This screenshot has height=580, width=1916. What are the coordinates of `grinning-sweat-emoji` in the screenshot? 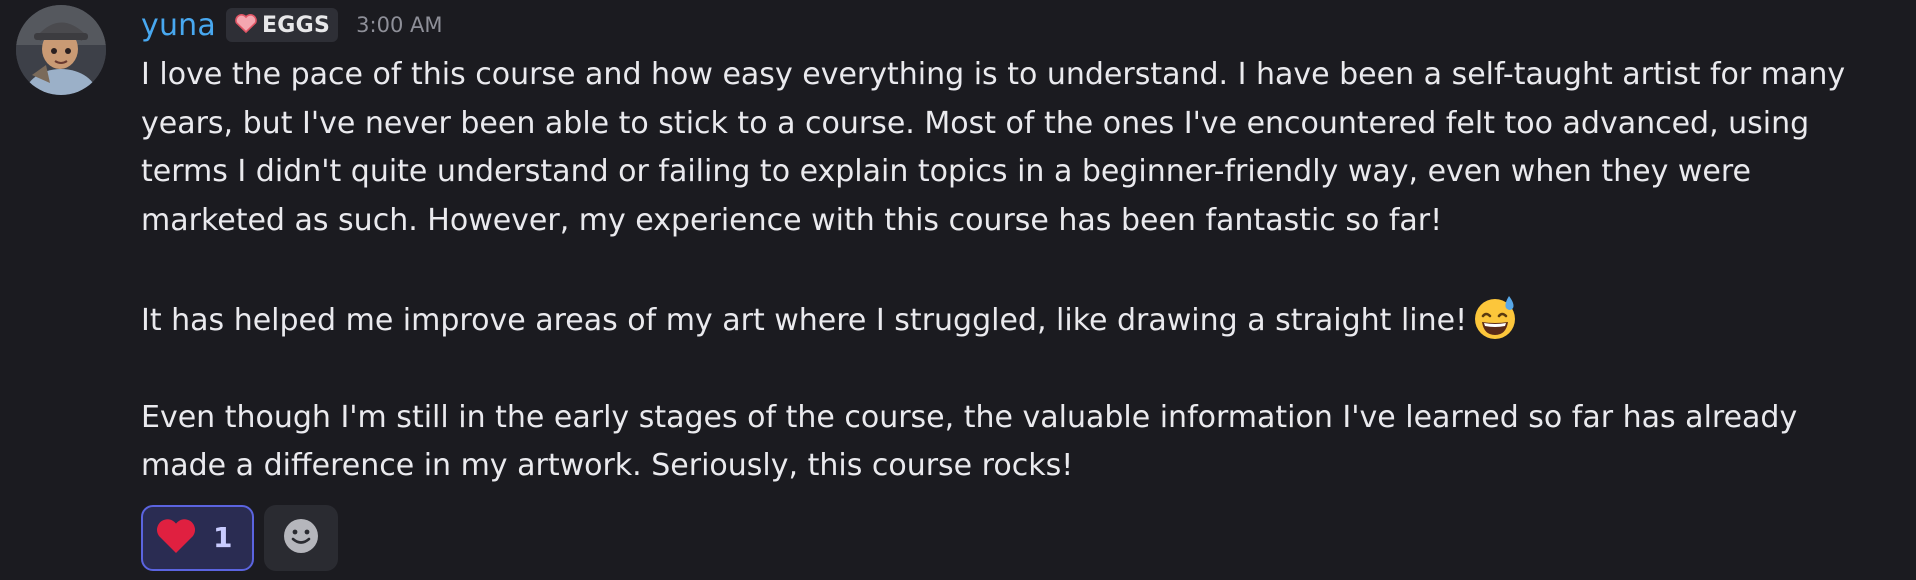 It's located at (1495, 318).